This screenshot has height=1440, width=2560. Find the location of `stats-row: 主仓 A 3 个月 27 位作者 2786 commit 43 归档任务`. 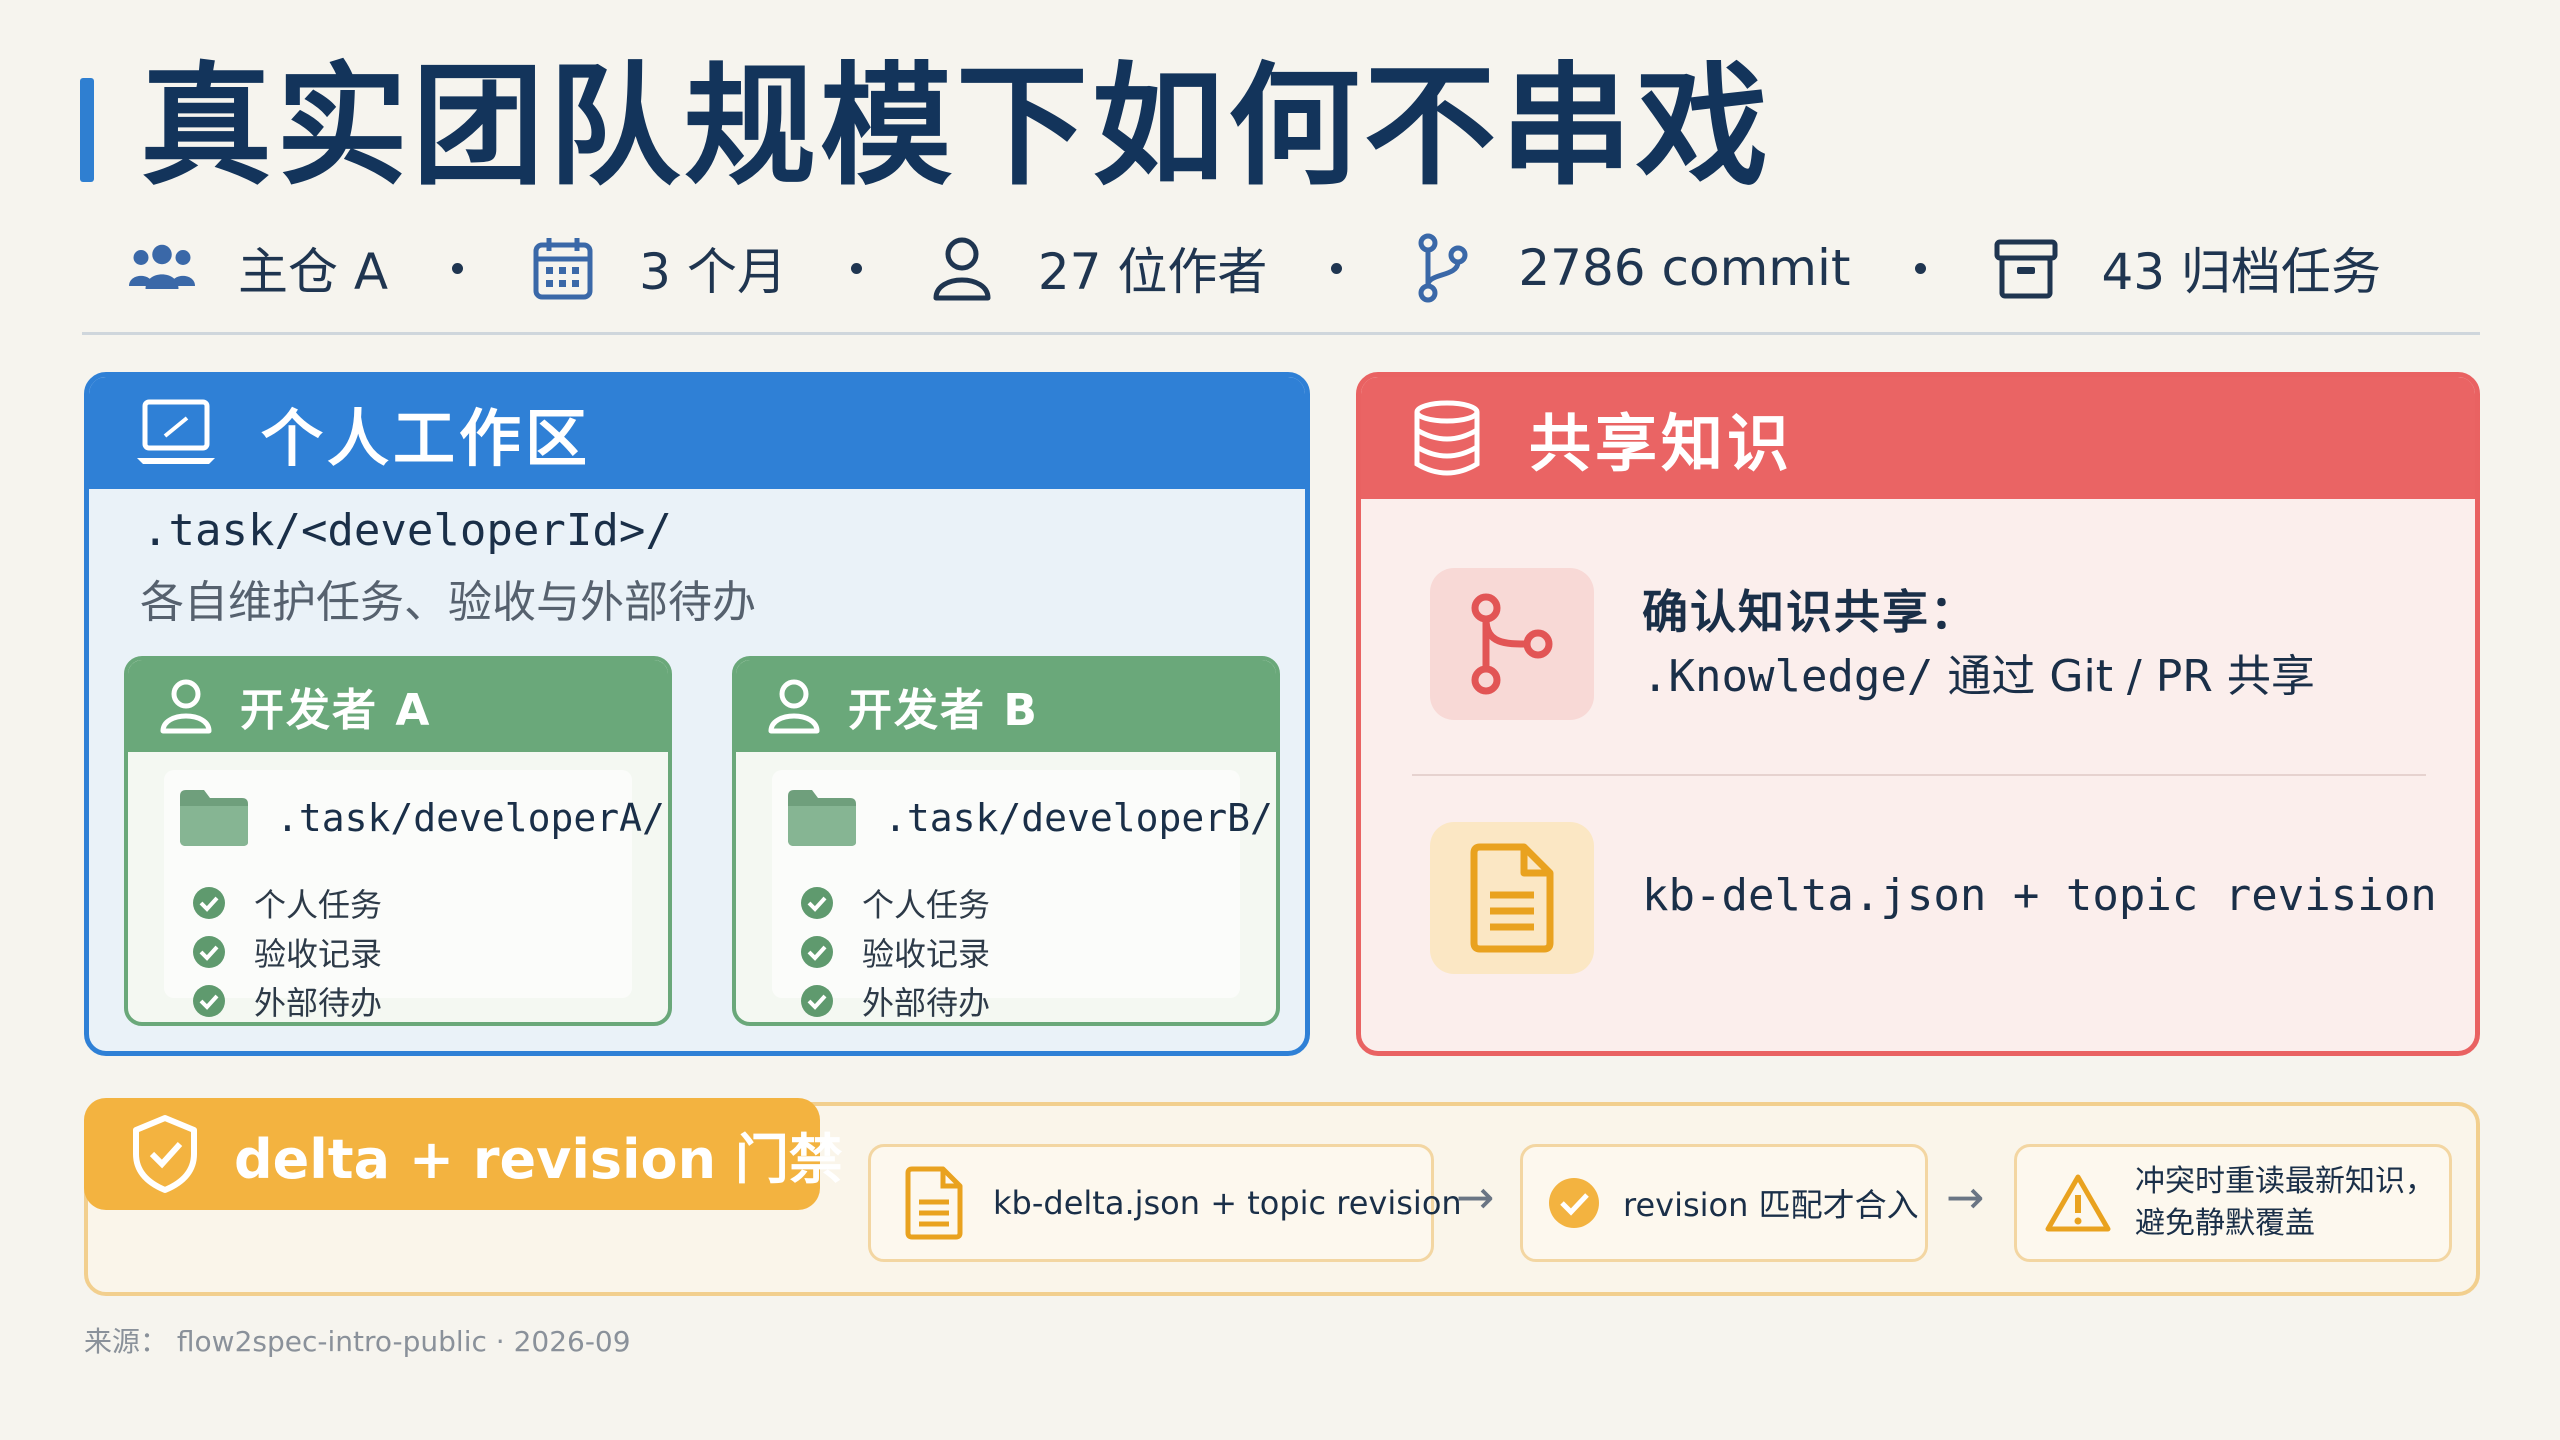

stats-row: 主仓 A 3 个月 27 位作者 2786 commit 43 归档任务 is located at coordinates (1253, 268).